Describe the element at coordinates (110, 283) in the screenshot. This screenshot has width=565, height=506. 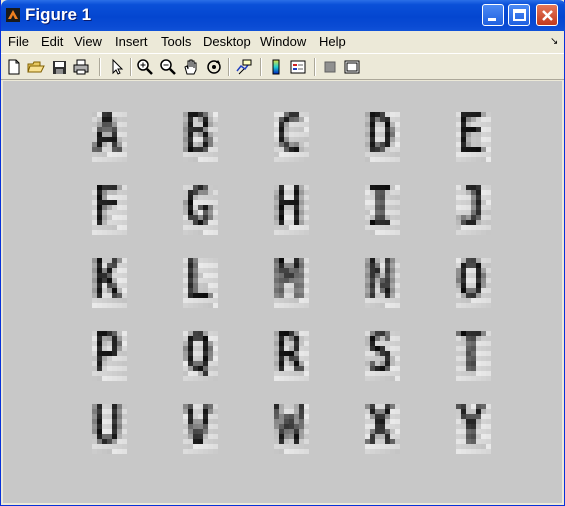
I see `letter-image-k` at that location.